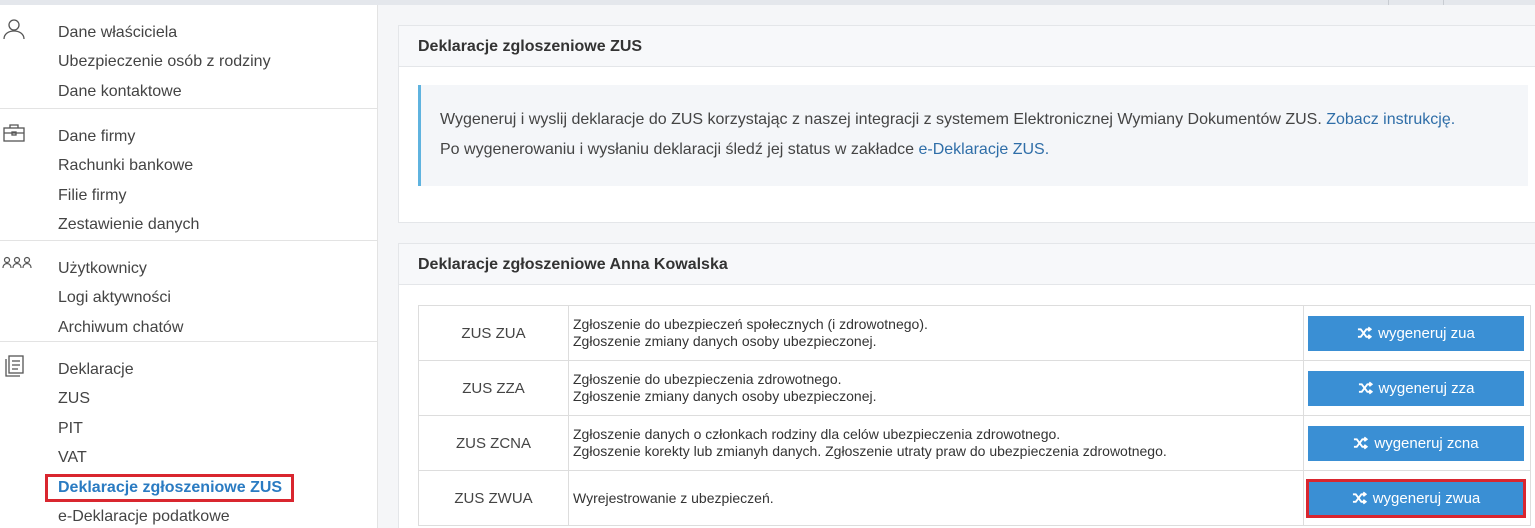 Image resolution: width=1535 pixels, height=528 pixels. I want to click on sidebar-item-deklaracje-zgloszeniowe-zus: Deklaracje zgłoszeniowe ZUS, so click(170, 488).